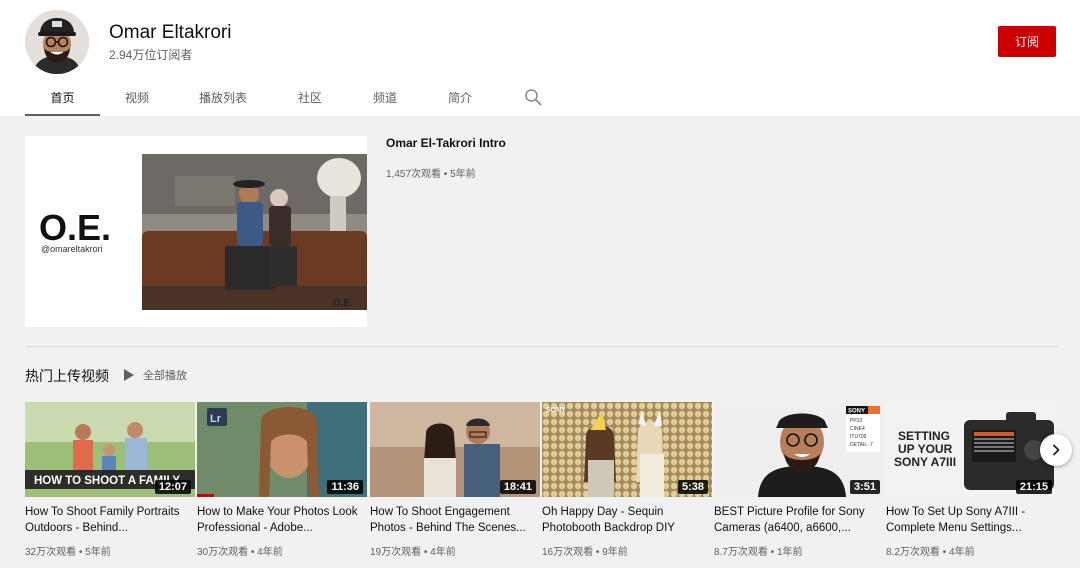 Image resolution: width=1080 pixels, height=568 pixels. What do you see at coordinates (413, 552) in the screenshot?
I see `video-meta: 19万次观看 • 4年前` at bounding box center [413, 552].